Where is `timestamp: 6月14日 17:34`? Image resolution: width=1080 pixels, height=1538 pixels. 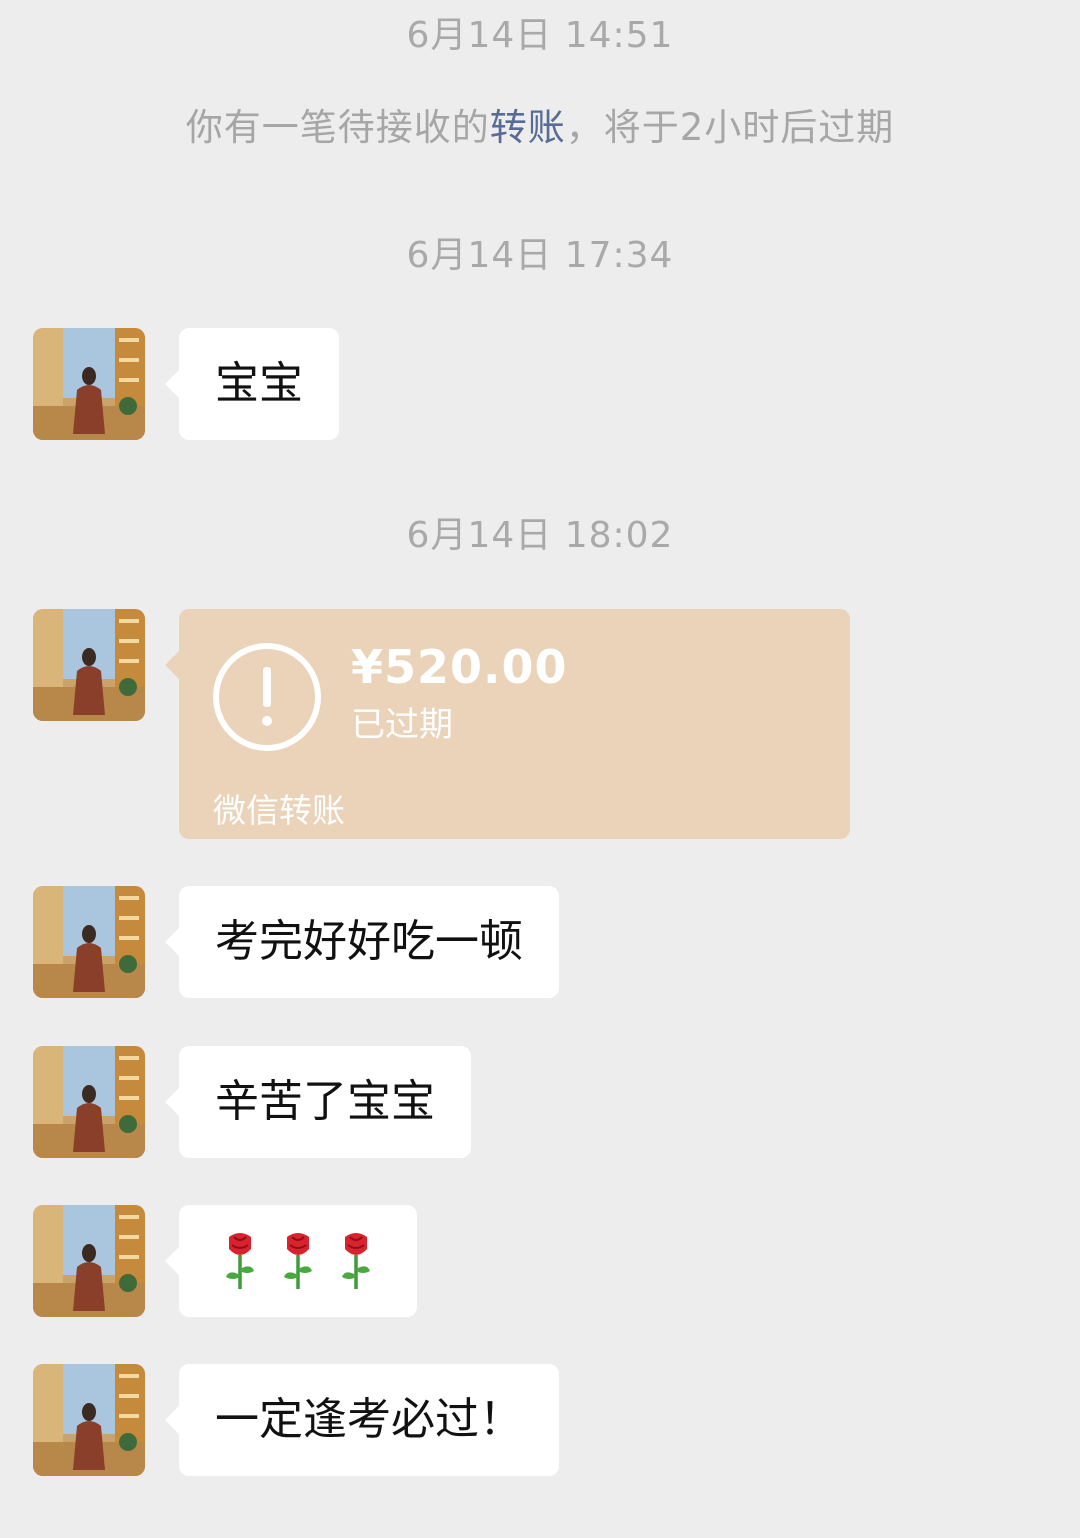 timestamp: 6月14日 17:34 is located at coordinates (540, 255).